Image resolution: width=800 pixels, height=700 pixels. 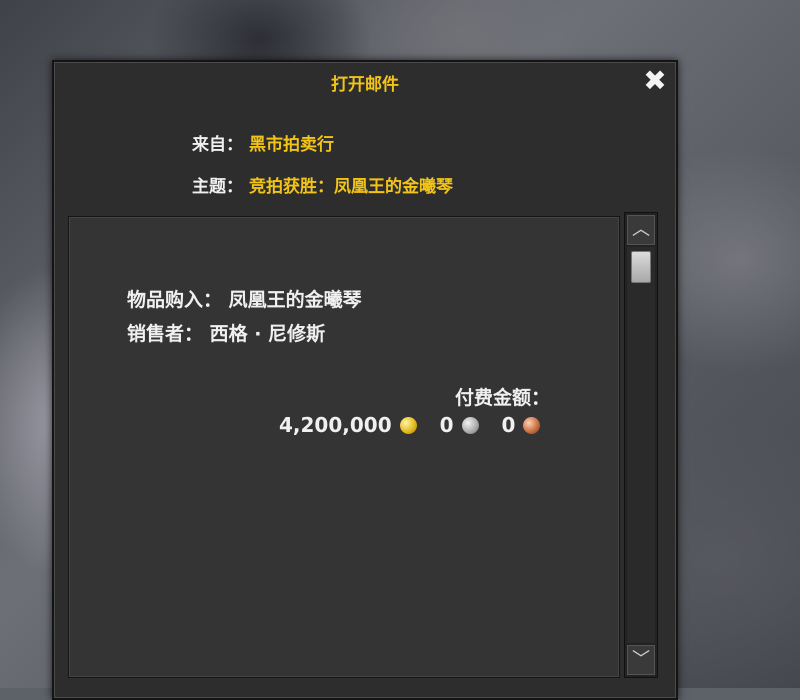 I want to click on from-value: 黑市拍卖行, so click(x=291, y=145).